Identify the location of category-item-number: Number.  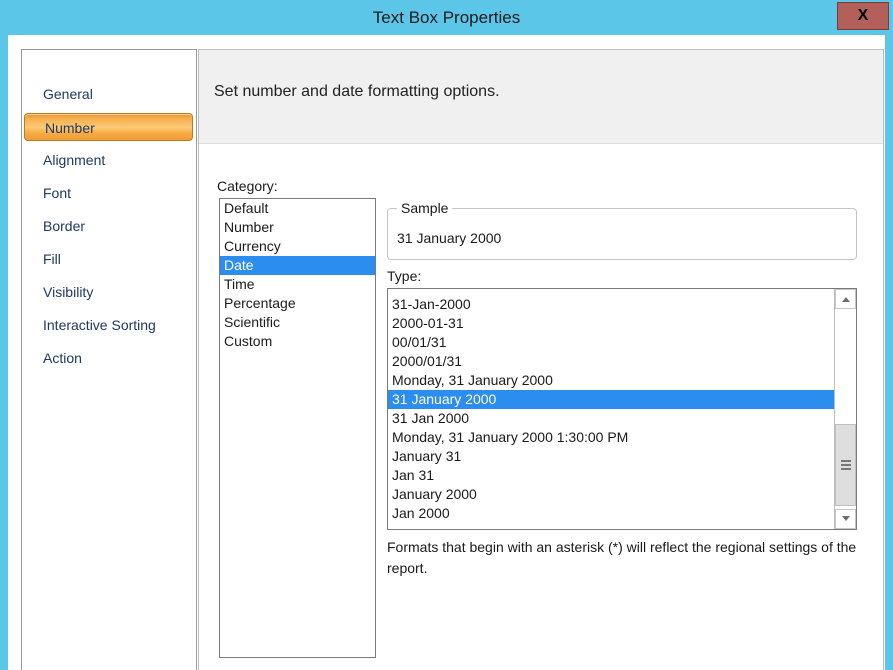
(297, 227).